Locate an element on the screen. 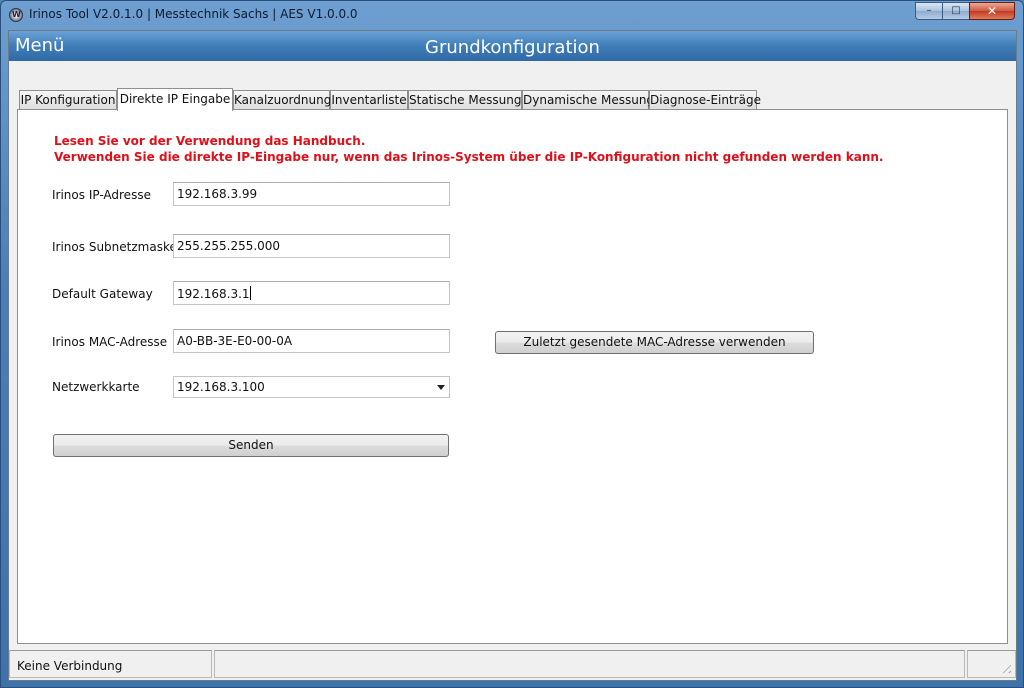 The height and width of the screenshot is (688, 1024). status-cell-grip is located at coordinates (991, 664).